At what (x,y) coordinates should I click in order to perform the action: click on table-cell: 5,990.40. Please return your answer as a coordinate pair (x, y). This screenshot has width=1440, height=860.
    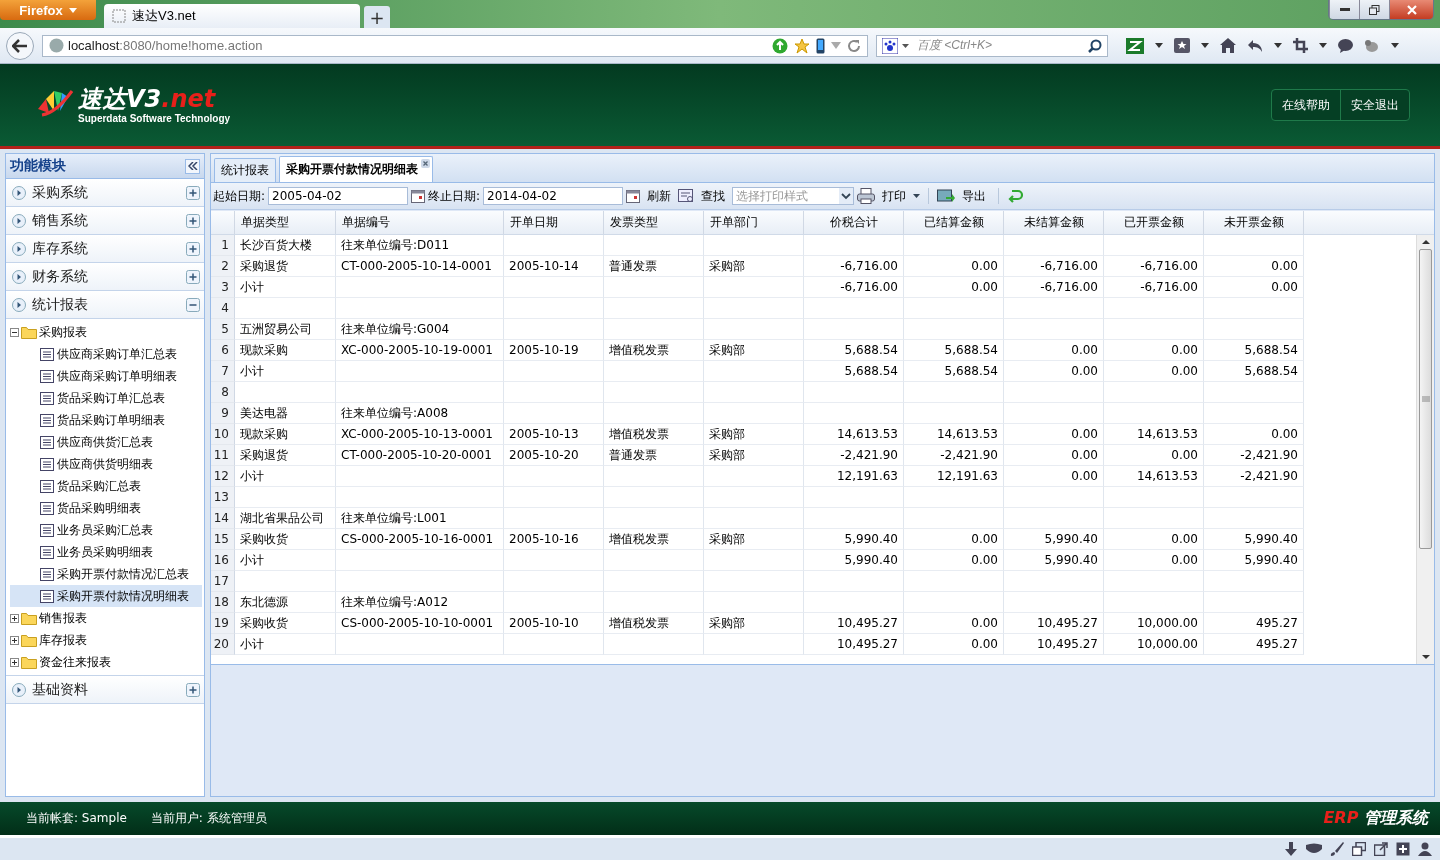
    Looking at the image, I should click on (1254, 539).